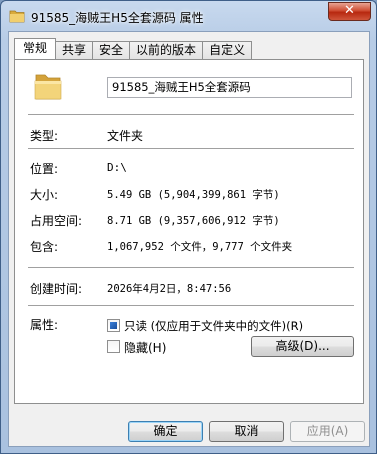 Image resolution: width=377 pixels, height=454 pixels. What do you see at coordinates (145, 347) in the screenshot?
I see `hidden-label: 隐藏(H)` at bounding box center [145, 347].